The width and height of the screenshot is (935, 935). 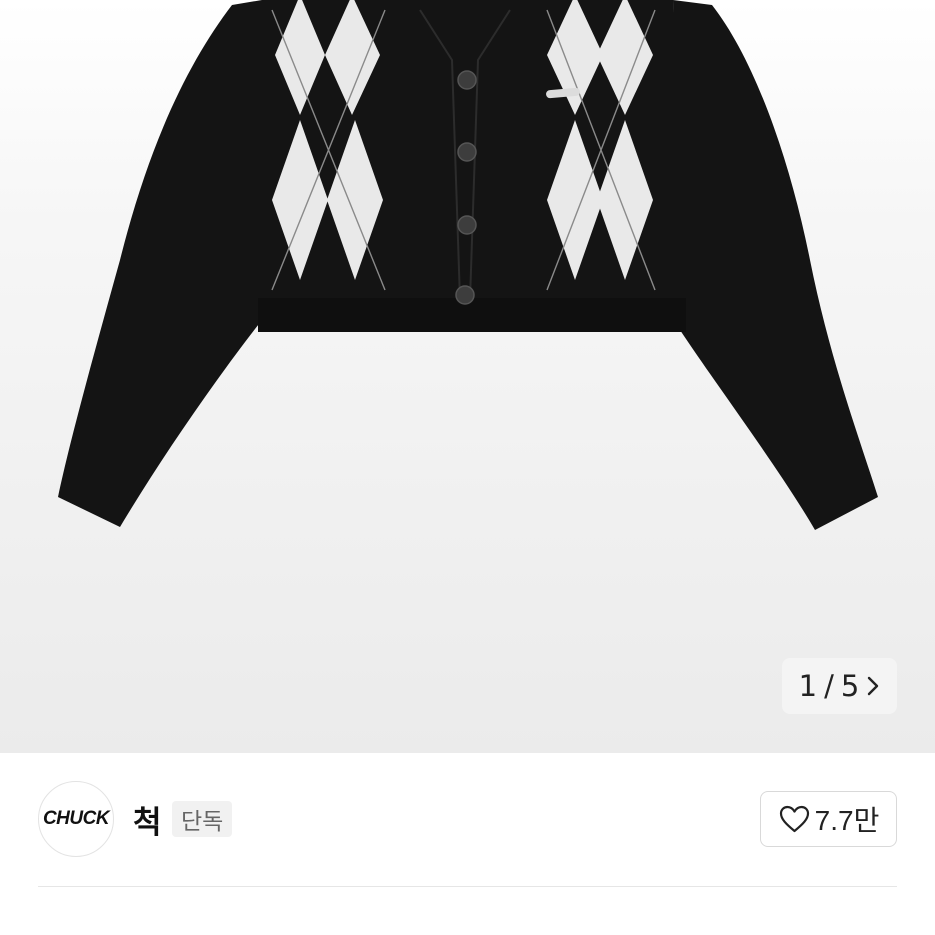 What do you see at coordinates (467, 886) in the screenshot?
I see `section-divider` at bounding box center [467, 886].